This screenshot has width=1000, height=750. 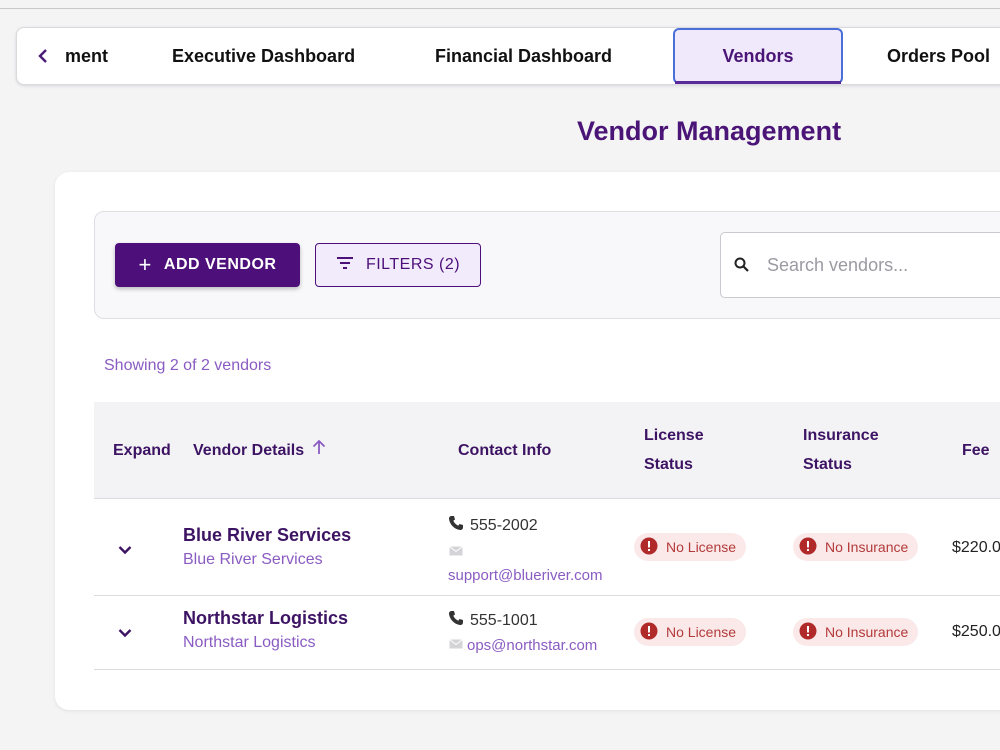 What do you see at coordinates (504, 525) in the screenshot?
I see `phone-number: 555-2002` at bounding box center [504, 525].